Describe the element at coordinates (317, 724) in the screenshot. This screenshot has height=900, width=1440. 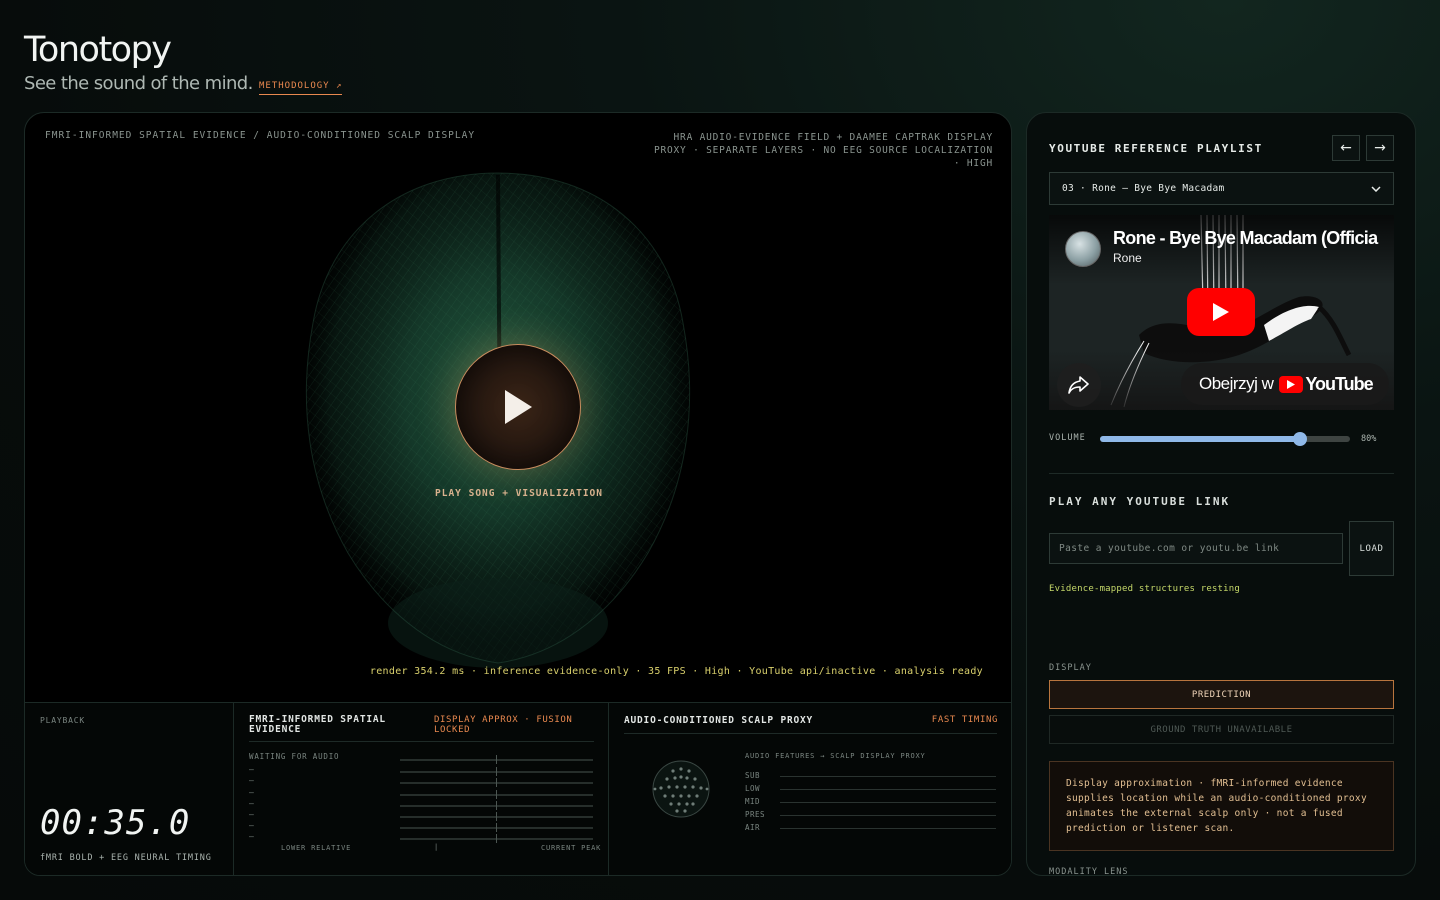
I see `spatial-evidence-title: FMRI-INFORMED SPATIAL EVIDENCE` at that location.